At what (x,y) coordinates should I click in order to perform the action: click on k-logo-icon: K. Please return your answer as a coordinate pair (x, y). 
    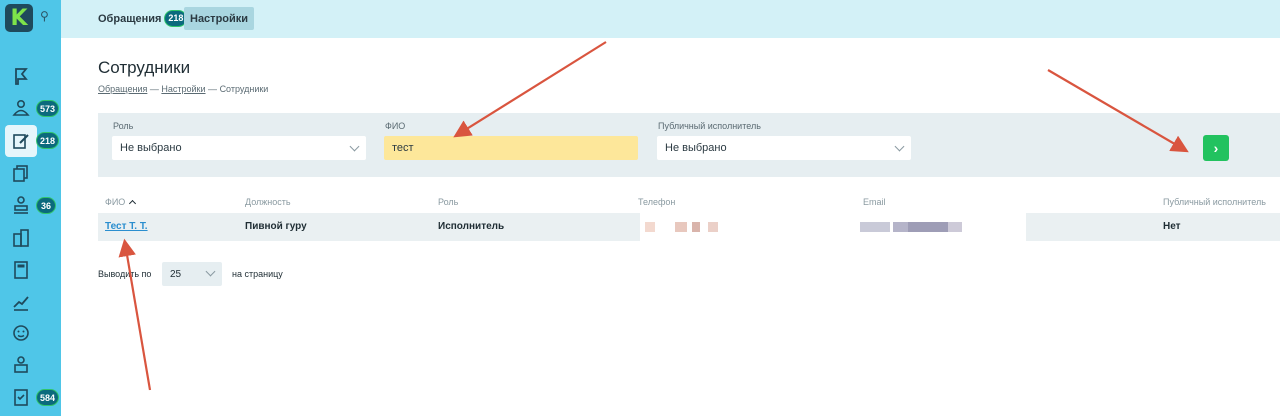
    Looking at the image, I should click on (19, 18).